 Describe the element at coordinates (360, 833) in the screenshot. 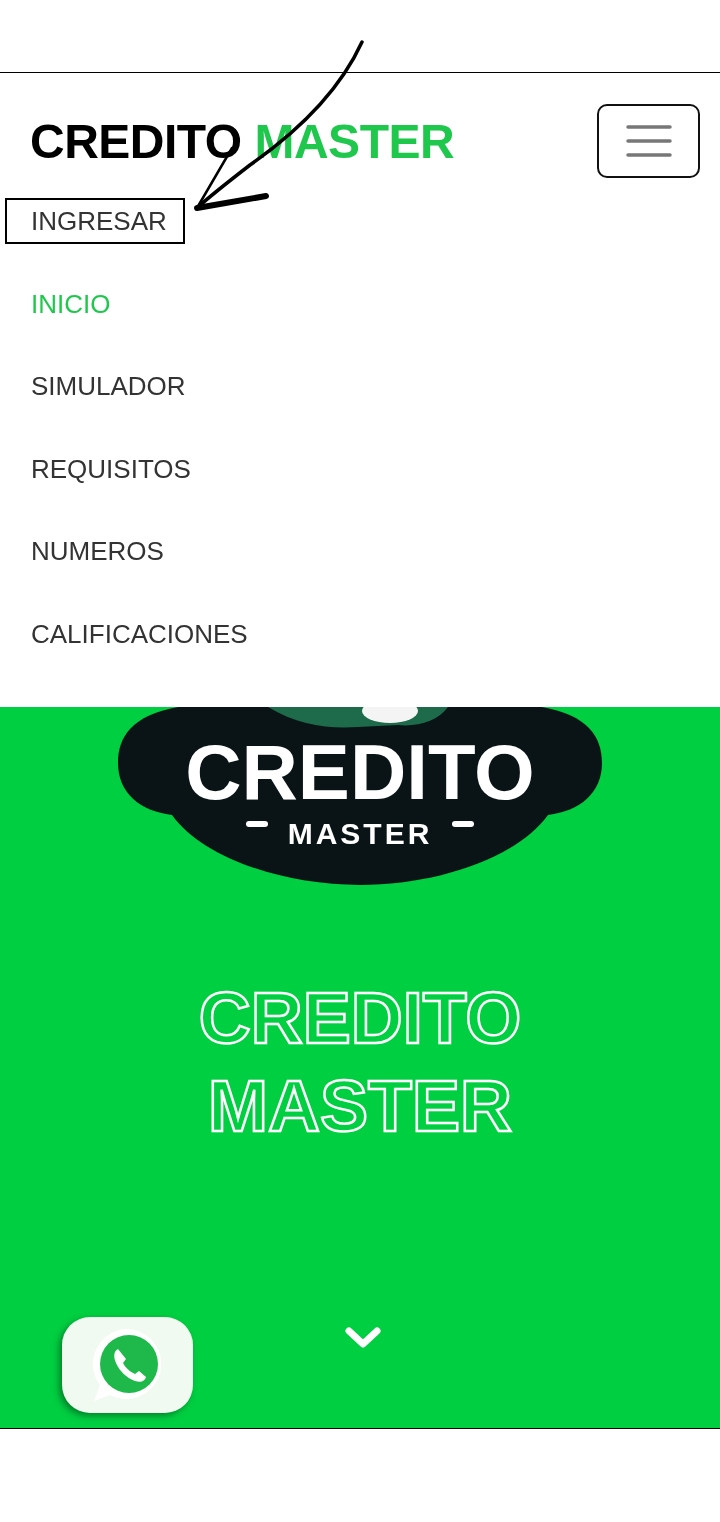

I see `logo-subtitle: MASTER` at that location.